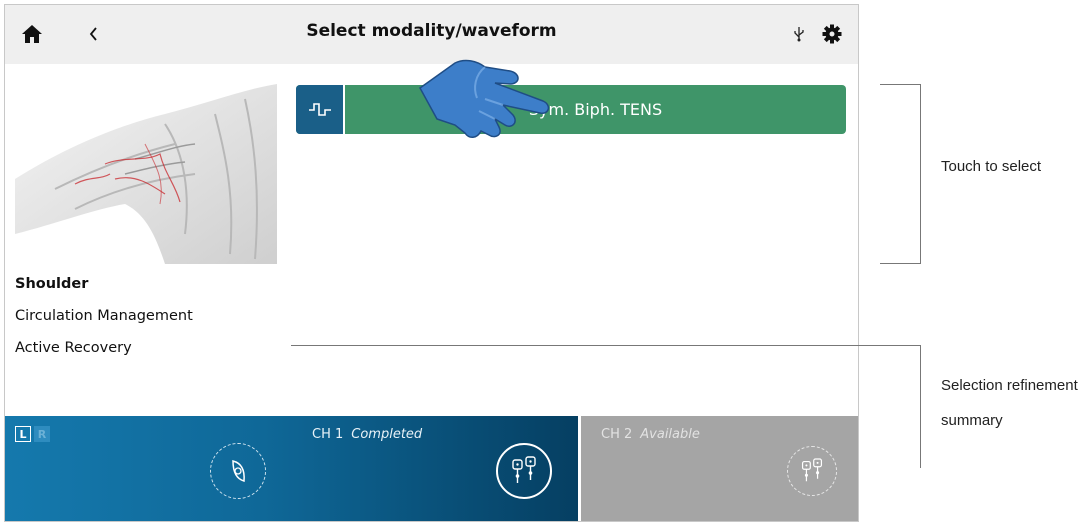  What do you see at coordinates (42, 434) in the screenshot?
I see `side-right-toggle: R` at bounding box center [42, 434].